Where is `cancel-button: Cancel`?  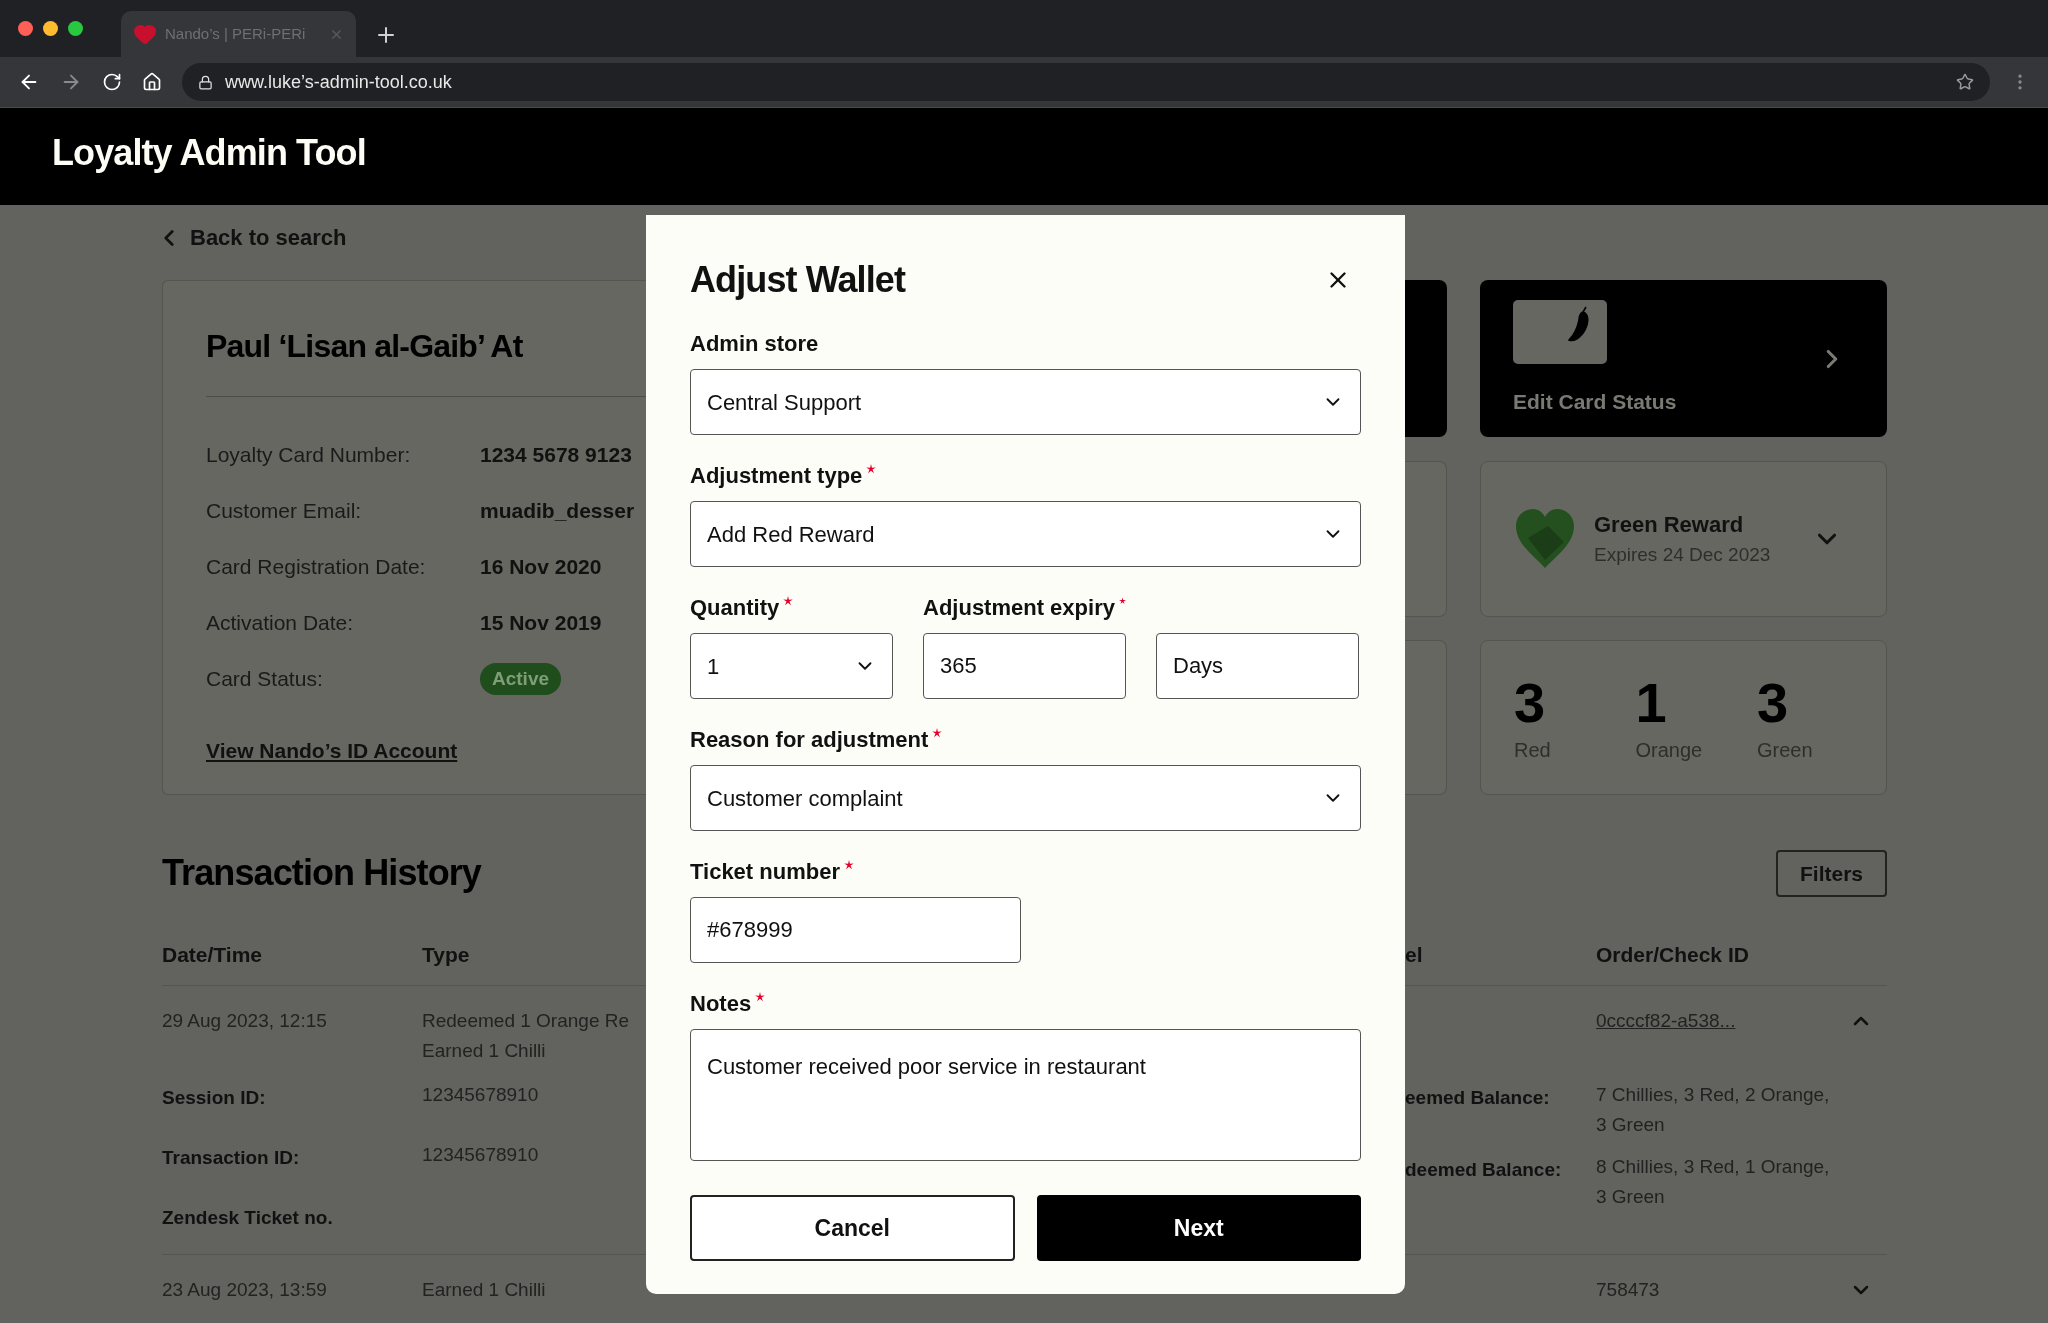 cancel-button: Cancel is located at coordinates (852, 1228).